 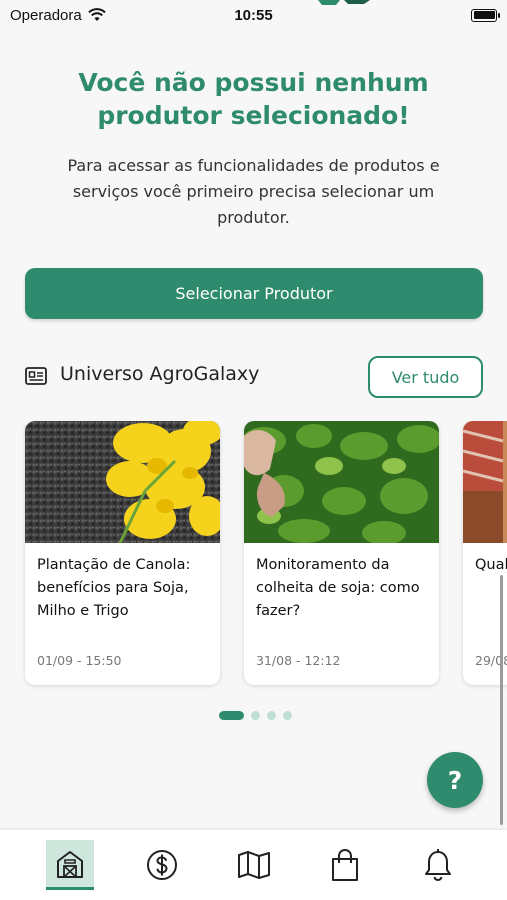 I want to click on barn-icon, so click(x=70, y=864).